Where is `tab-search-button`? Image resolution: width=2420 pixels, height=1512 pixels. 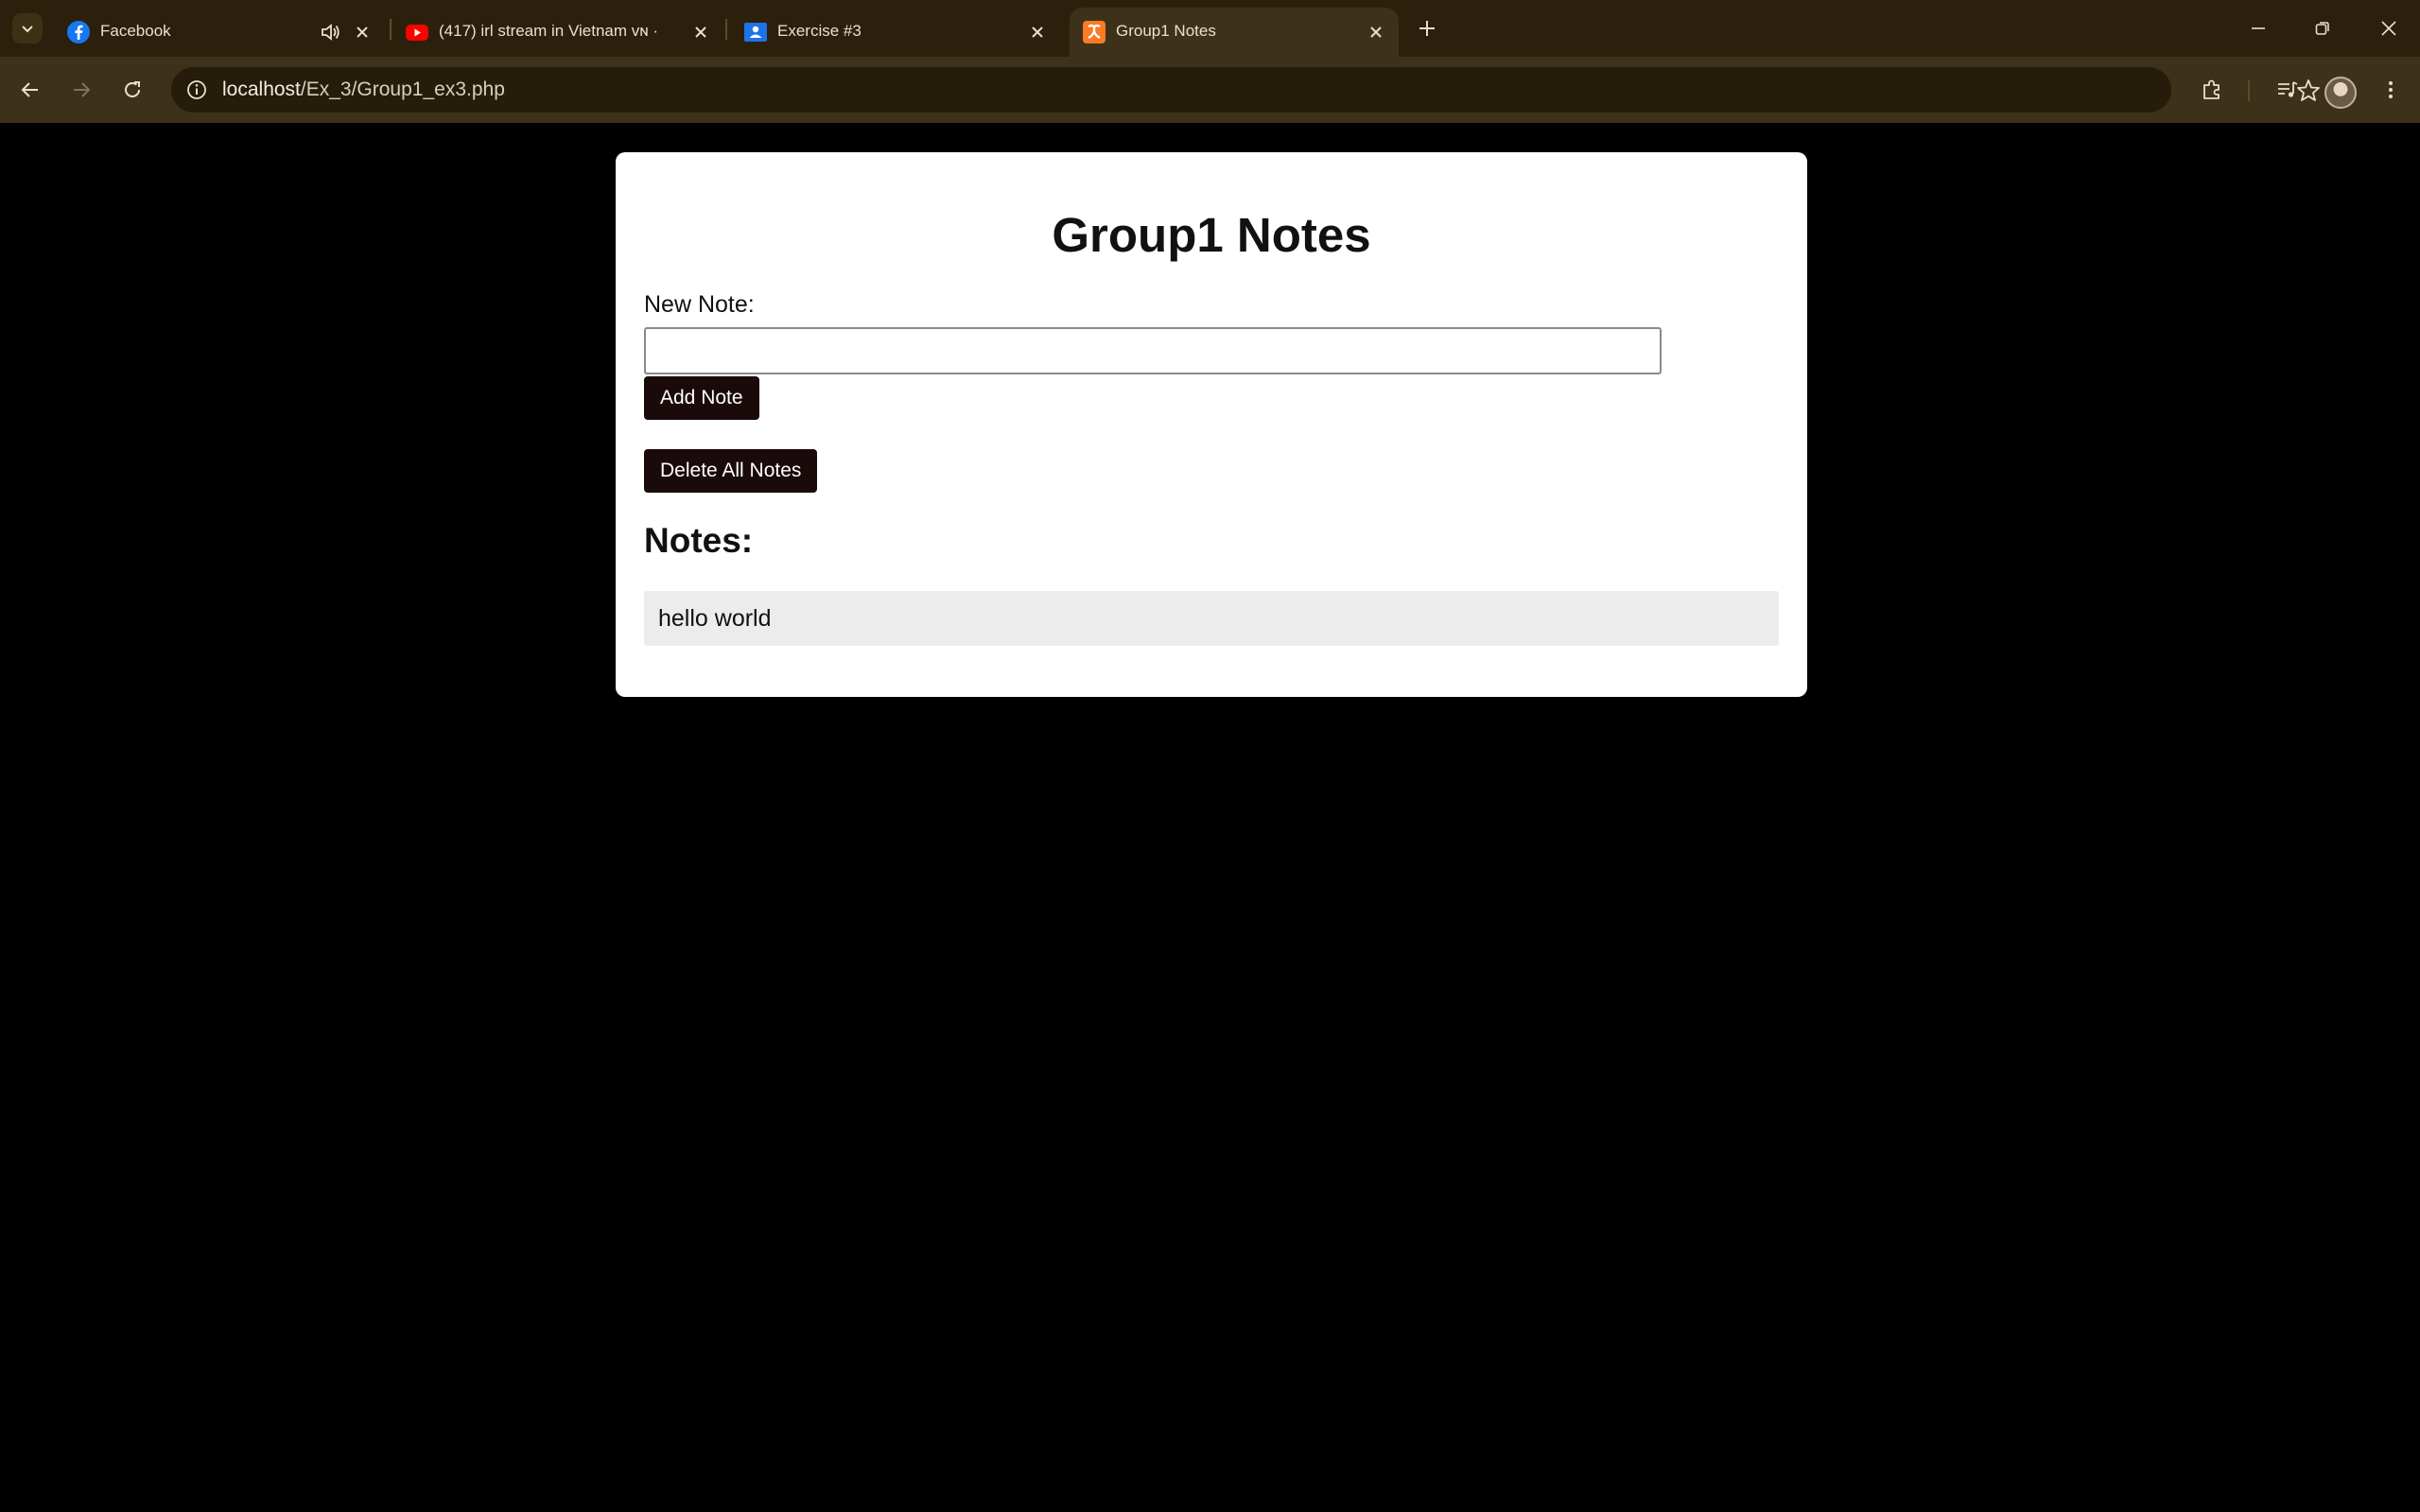 tab-search-button is located at coordinates (28, 28).